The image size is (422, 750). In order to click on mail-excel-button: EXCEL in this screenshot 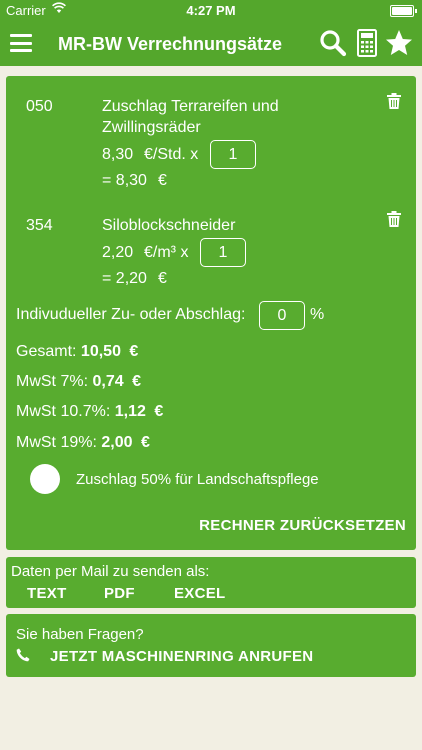, I will do `click(200, 593)`.